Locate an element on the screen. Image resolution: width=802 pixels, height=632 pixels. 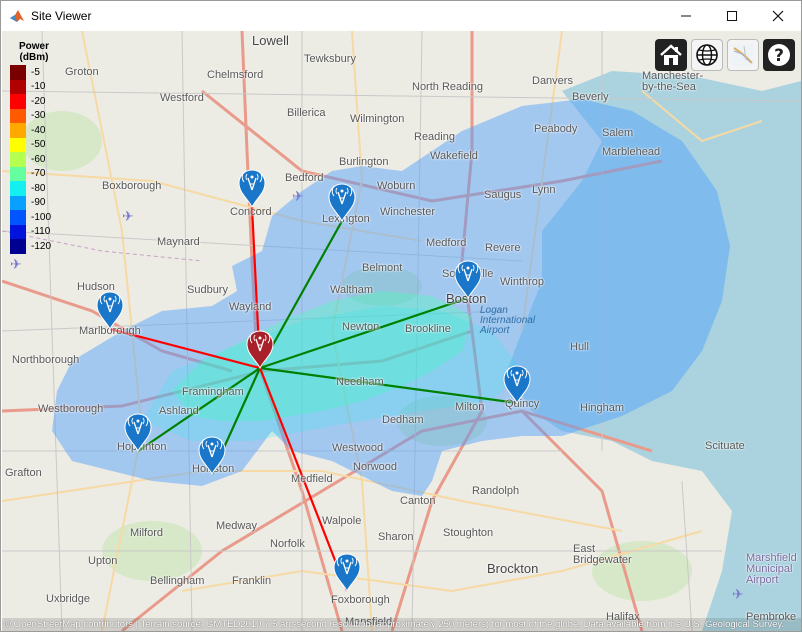
legend-label: -100 is located at coordinates (41, 217).